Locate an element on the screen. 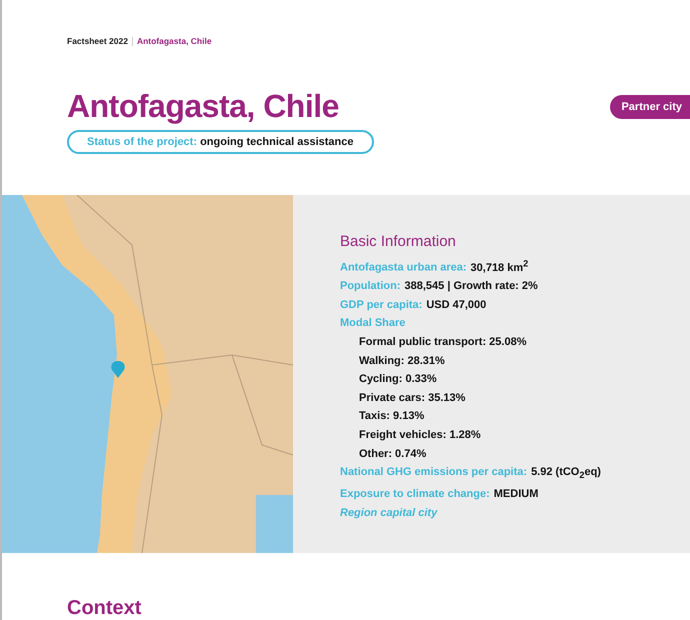 This screenshot has height=620, width=690. info-line: Population: 388,545 | Growth rate: 2% is located at coordinates (439, 286).